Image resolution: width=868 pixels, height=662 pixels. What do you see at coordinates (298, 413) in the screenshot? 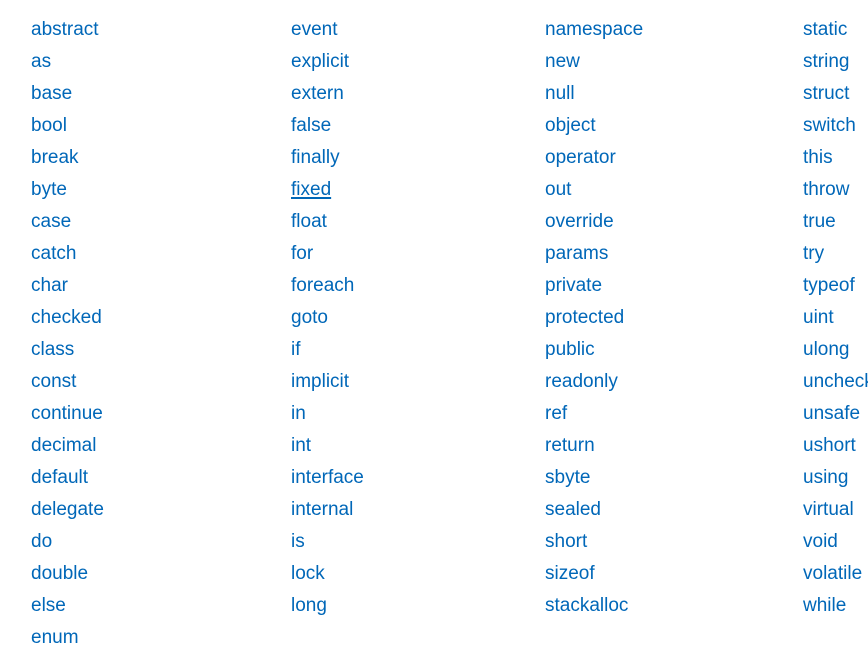
I see `keyword-link-in: in` at bounding box center [298, 413].